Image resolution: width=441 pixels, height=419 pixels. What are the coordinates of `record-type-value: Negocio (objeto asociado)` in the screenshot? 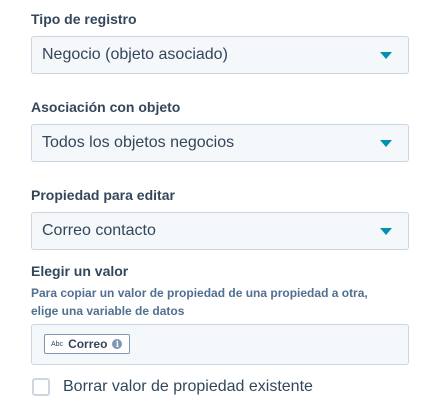 It's located at (135, 54).